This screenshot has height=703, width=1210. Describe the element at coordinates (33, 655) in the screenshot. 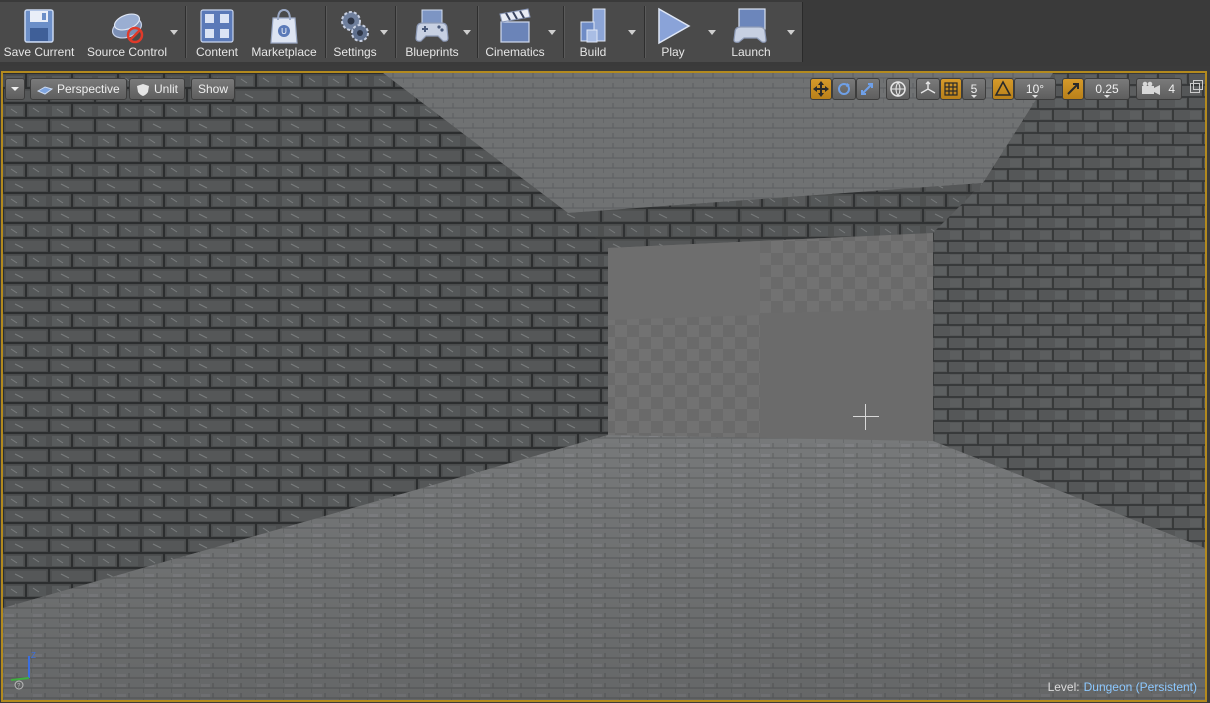

I see `svg-text: Z` at that location.